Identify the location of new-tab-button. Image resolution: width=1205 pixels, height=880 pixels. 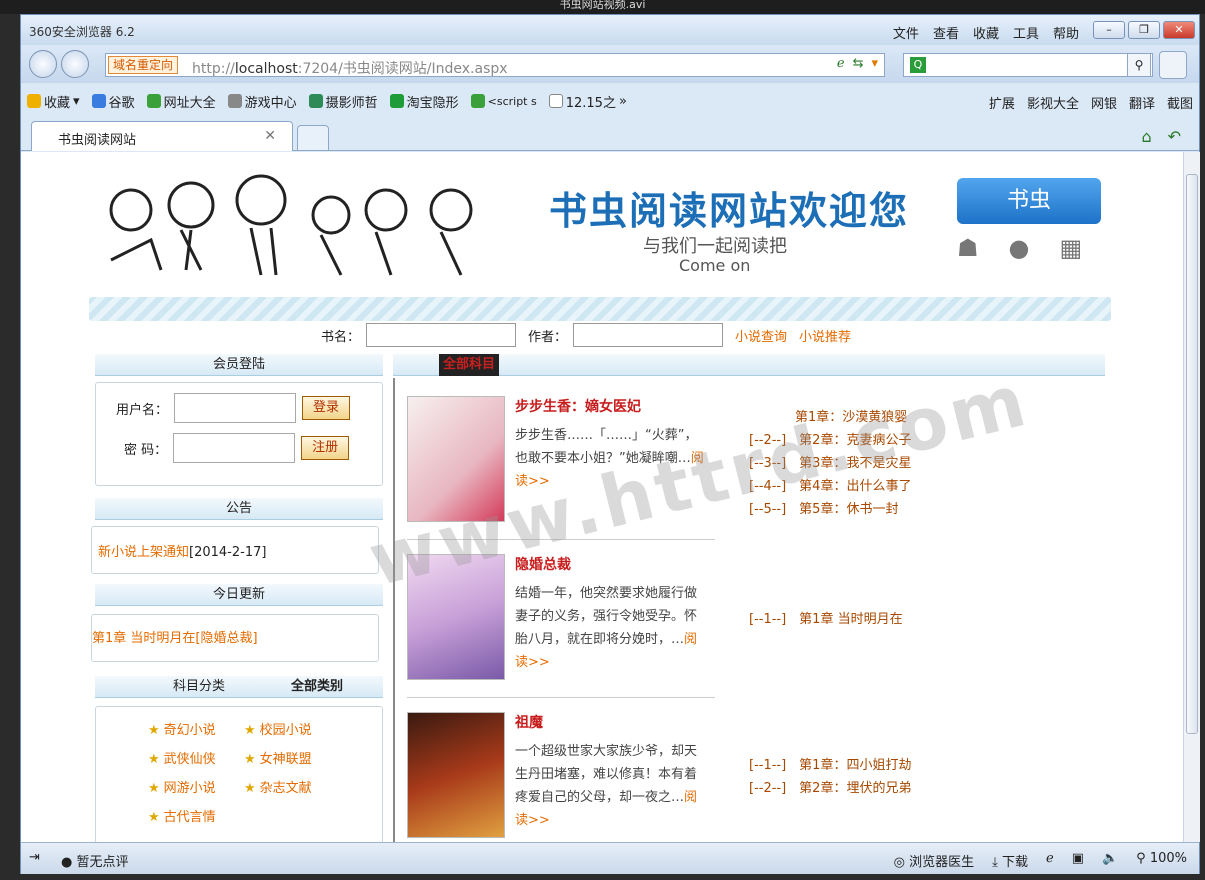
(313, 138).